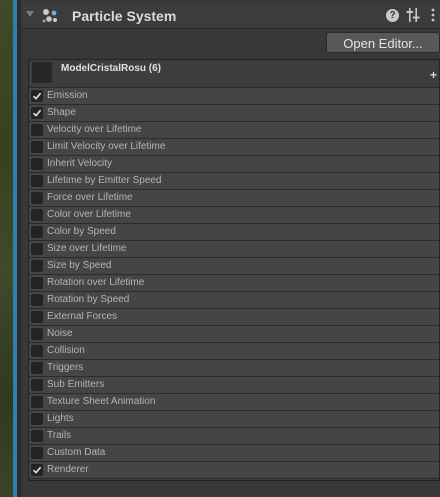 The width and height of the screenshot is (440, 497). What do you see at coordinates (90, 197) in the screenshot?
I see `module-label: Force over Lifetime` at bounding box center [90, 197].